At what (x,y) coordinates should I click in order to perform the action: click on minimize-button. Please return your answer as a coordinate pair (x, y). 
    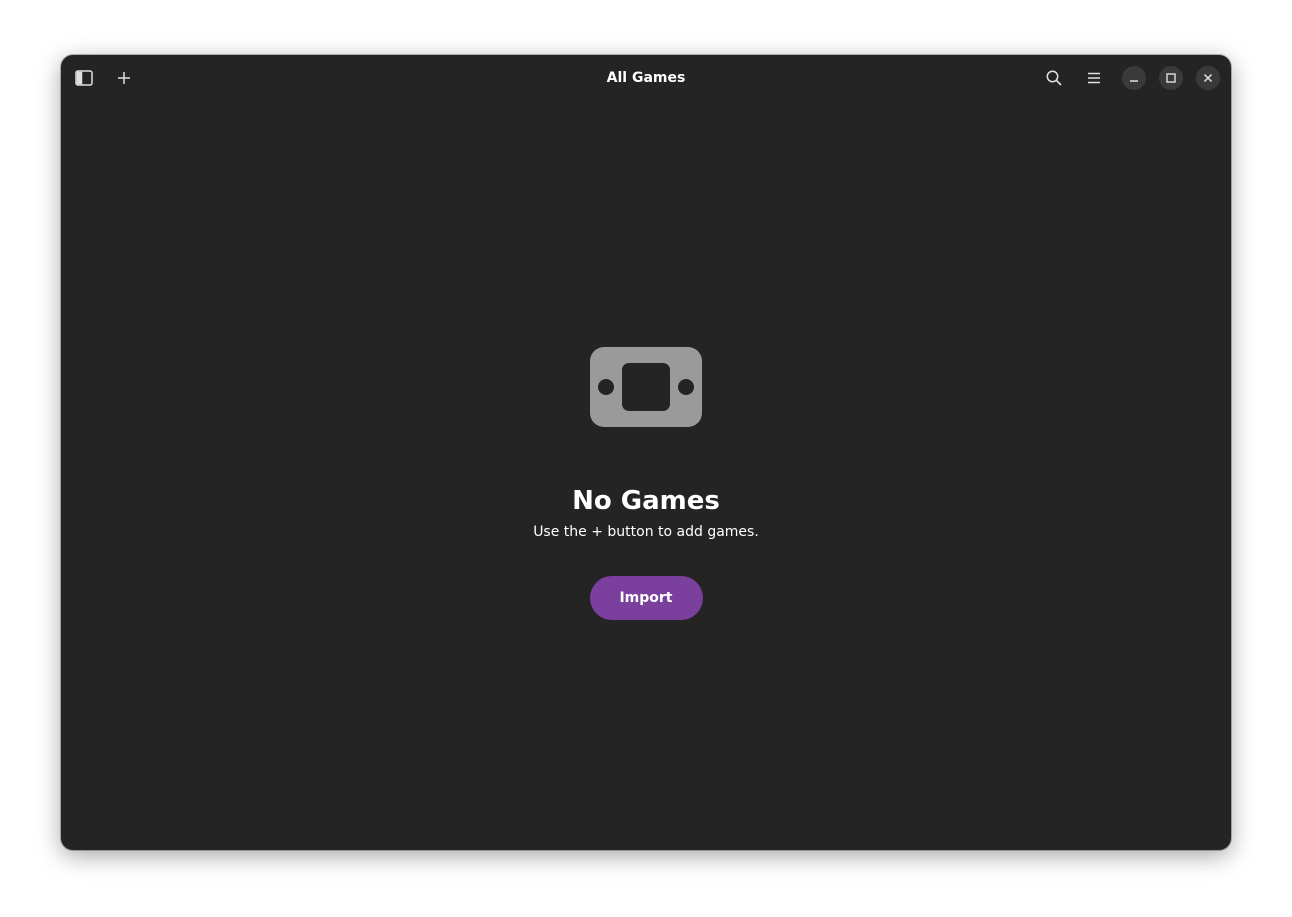
    Looking at the image, I should click on (1134, 78).